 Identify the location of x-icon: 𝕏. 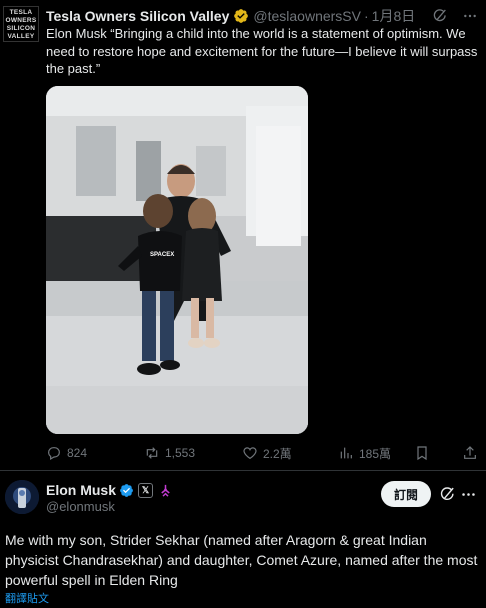
(146, 490).